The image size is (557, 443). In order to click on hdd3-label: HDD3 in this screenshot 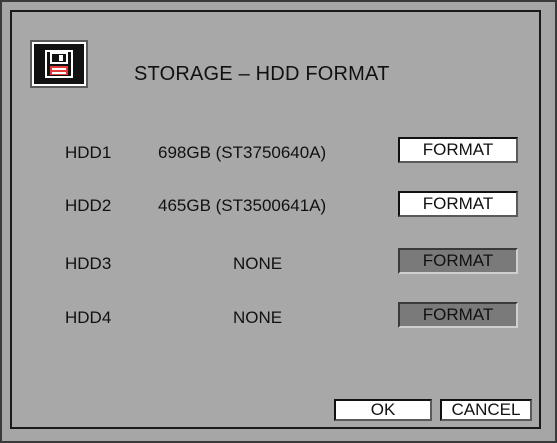, I will do `click(88, 263)`.